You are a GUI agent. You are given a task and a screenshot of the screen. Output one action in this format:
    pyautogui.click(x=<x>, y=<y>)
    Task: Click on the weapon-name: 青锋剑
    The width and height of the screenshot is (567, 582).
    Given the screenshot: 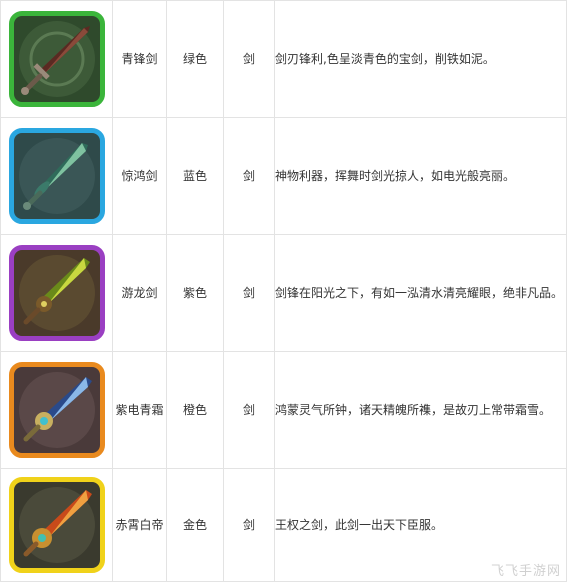 What is the action you would take?
    pyautogui.click(x=139, y=59)
    